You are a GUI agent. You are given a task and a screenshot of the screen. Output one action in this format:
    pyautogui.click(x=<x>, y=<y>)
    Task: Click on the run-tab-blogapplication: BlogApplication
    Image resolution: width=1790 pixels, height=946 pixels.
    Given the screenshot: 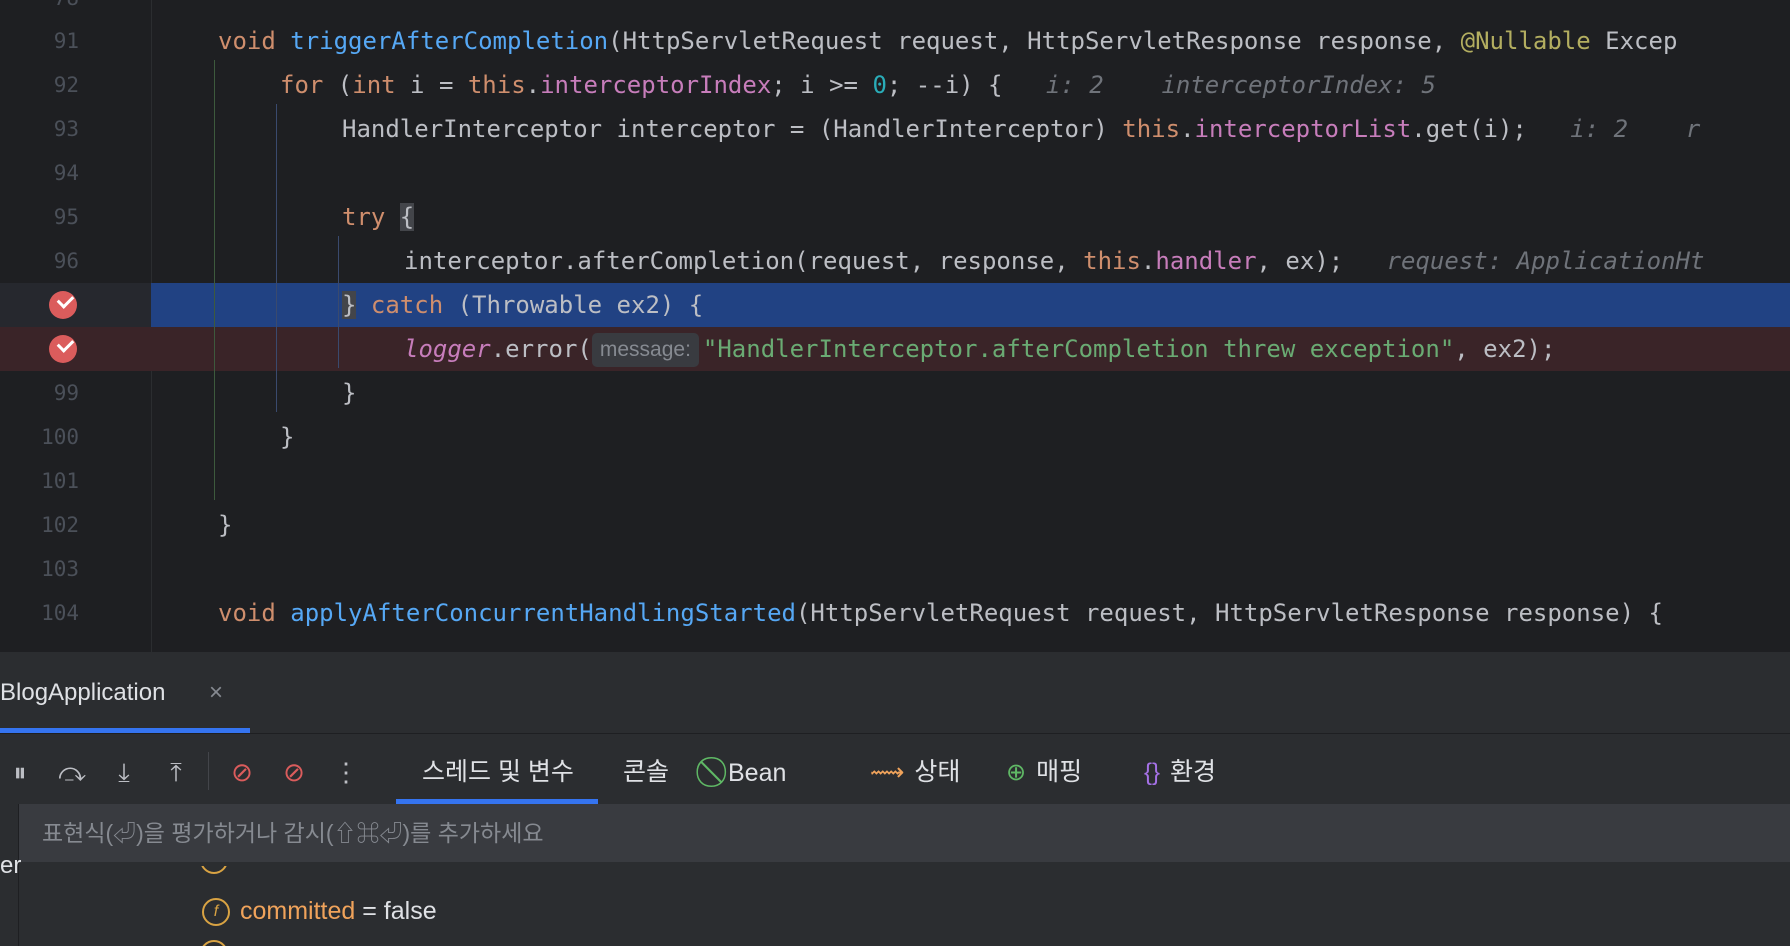 What is the action you would take?
    pyautogui.click(x=82, y=693)
    